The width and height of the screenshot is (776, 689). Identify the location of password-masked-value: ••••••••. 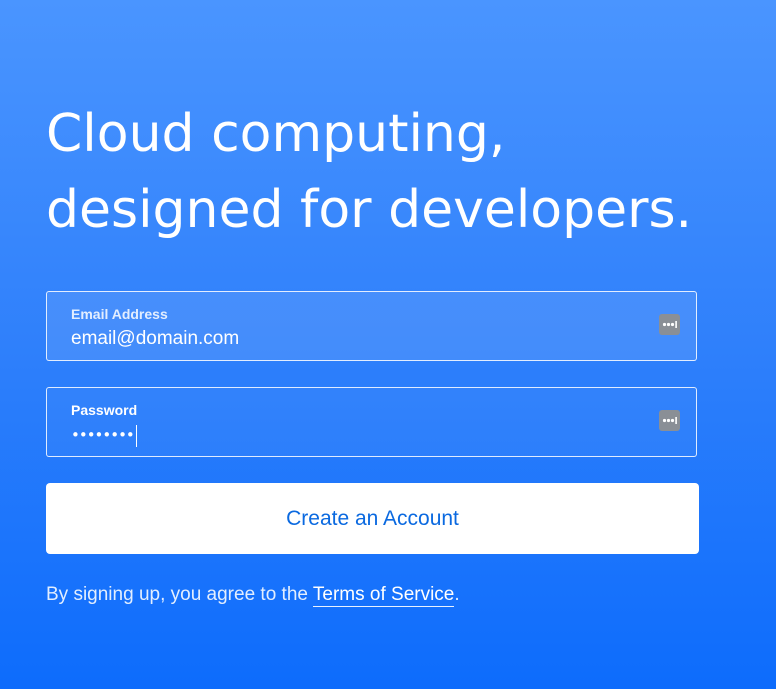
(103, 435).